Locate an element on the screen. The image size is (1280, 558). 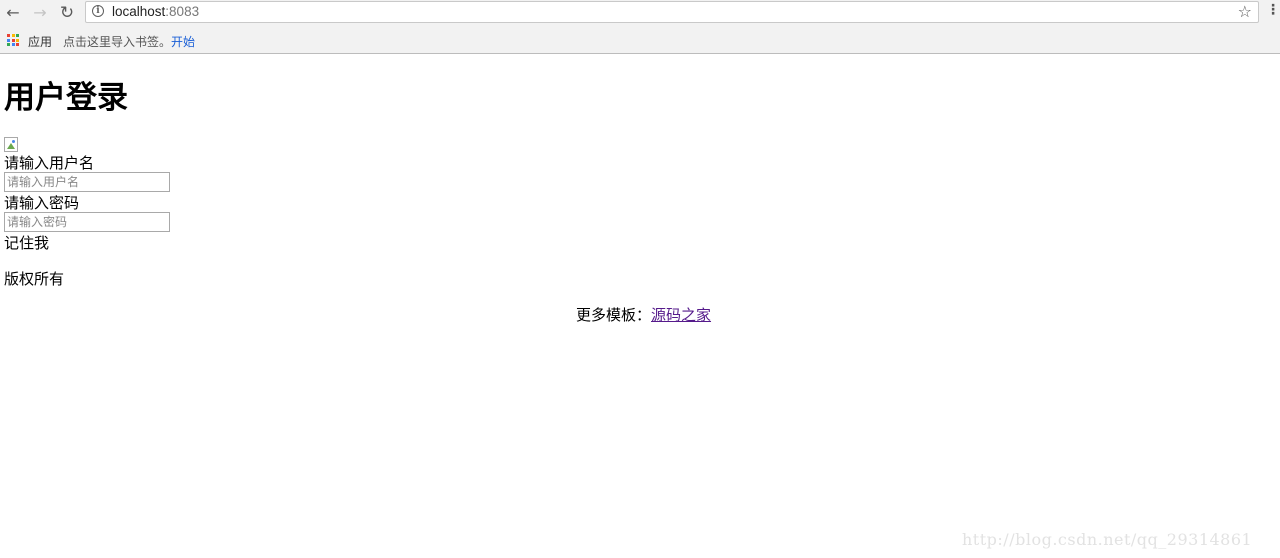
bookmark-import-hint: 点击这里导入书签。 is located at coordinates (117, 41).